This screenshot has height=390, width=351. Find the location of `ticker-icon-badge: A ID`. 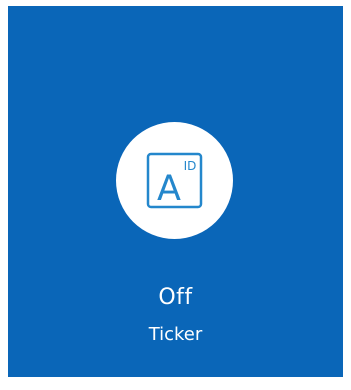

ticker-icon-badge: A ID is located at coordinates (174, 180).